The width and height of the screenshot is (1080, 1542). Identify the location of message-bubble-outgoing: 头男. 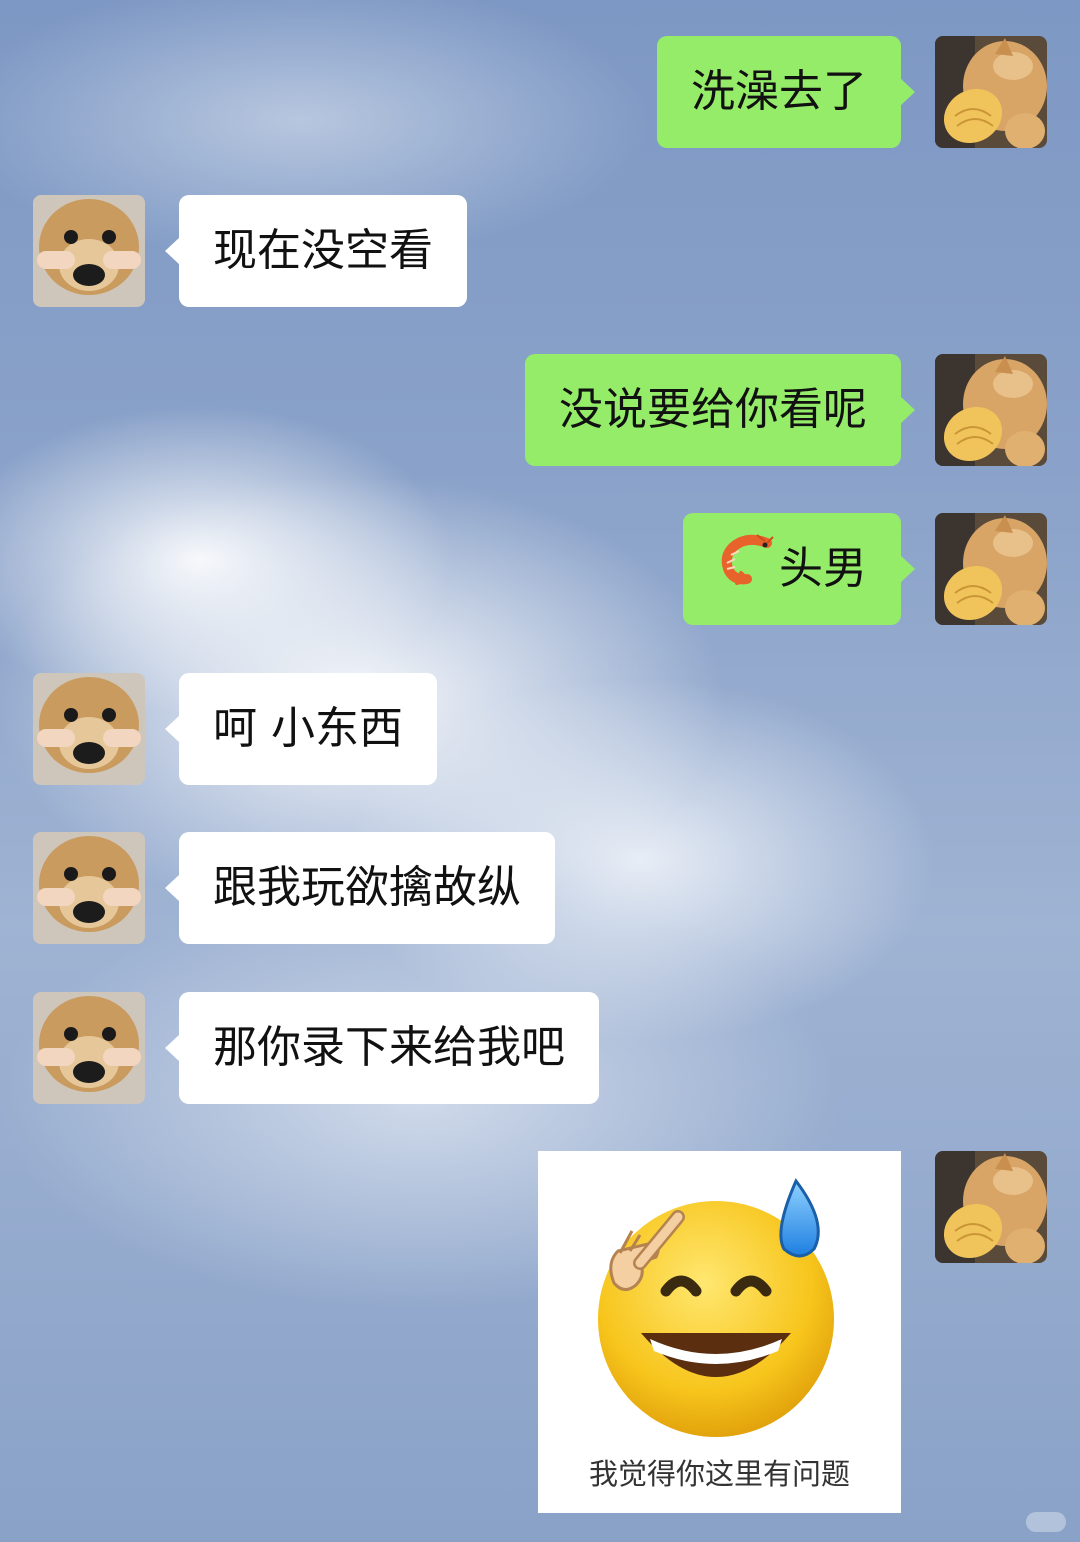
(799, 570).